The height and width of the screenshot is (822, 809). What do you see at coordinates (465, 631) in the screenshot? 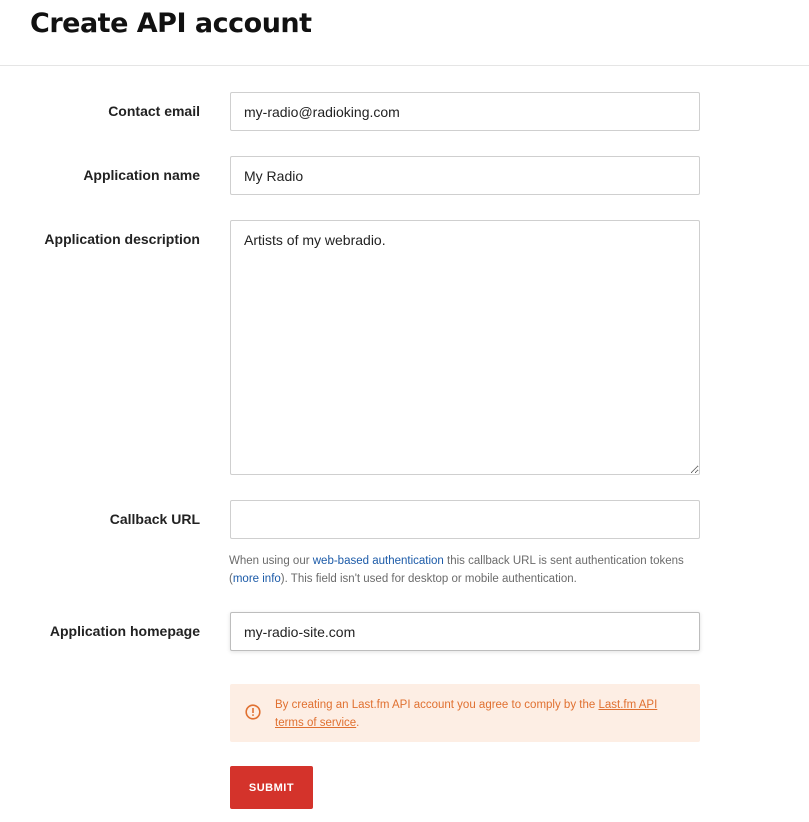
I see `application-homepage-field` at bounding box center [465, 631].